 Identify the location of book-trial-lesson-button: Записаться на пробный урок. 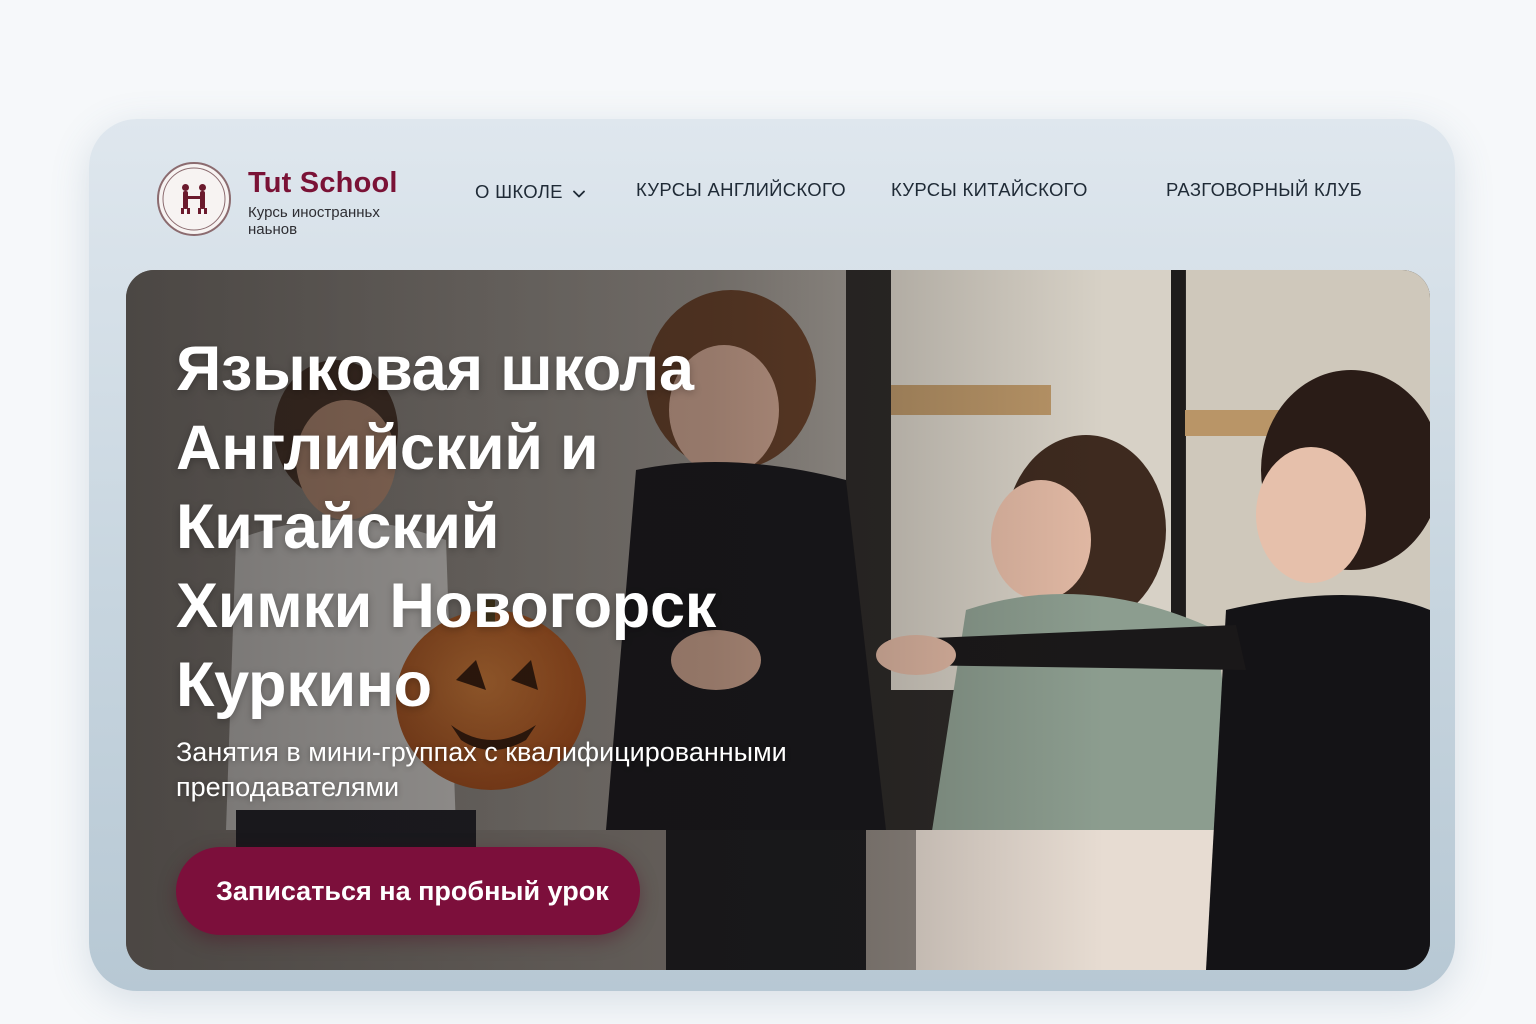
(408, 891).